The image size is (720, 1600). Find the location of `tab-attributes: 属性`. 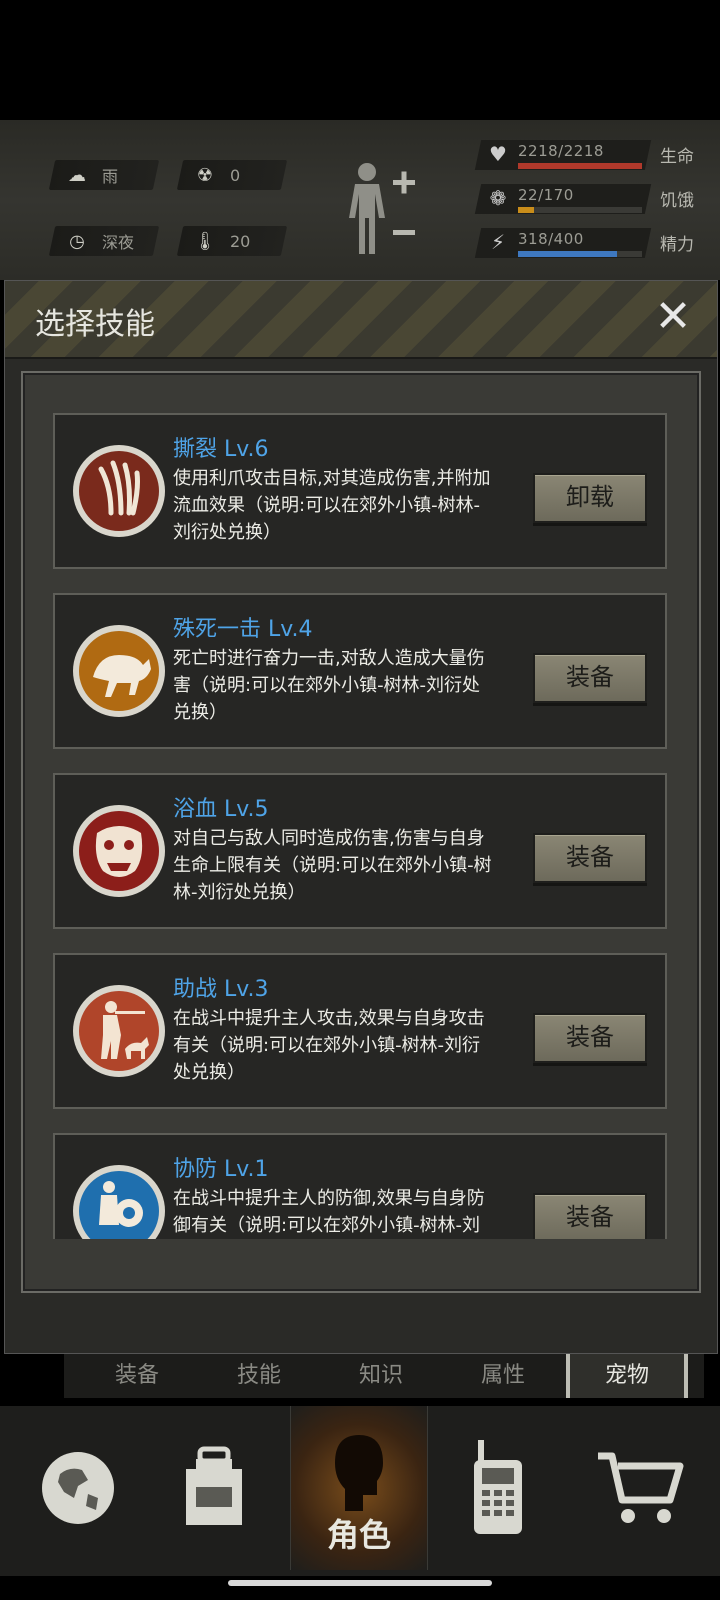

tab-attributes: 属性 is located at coordinates (503, 1376).